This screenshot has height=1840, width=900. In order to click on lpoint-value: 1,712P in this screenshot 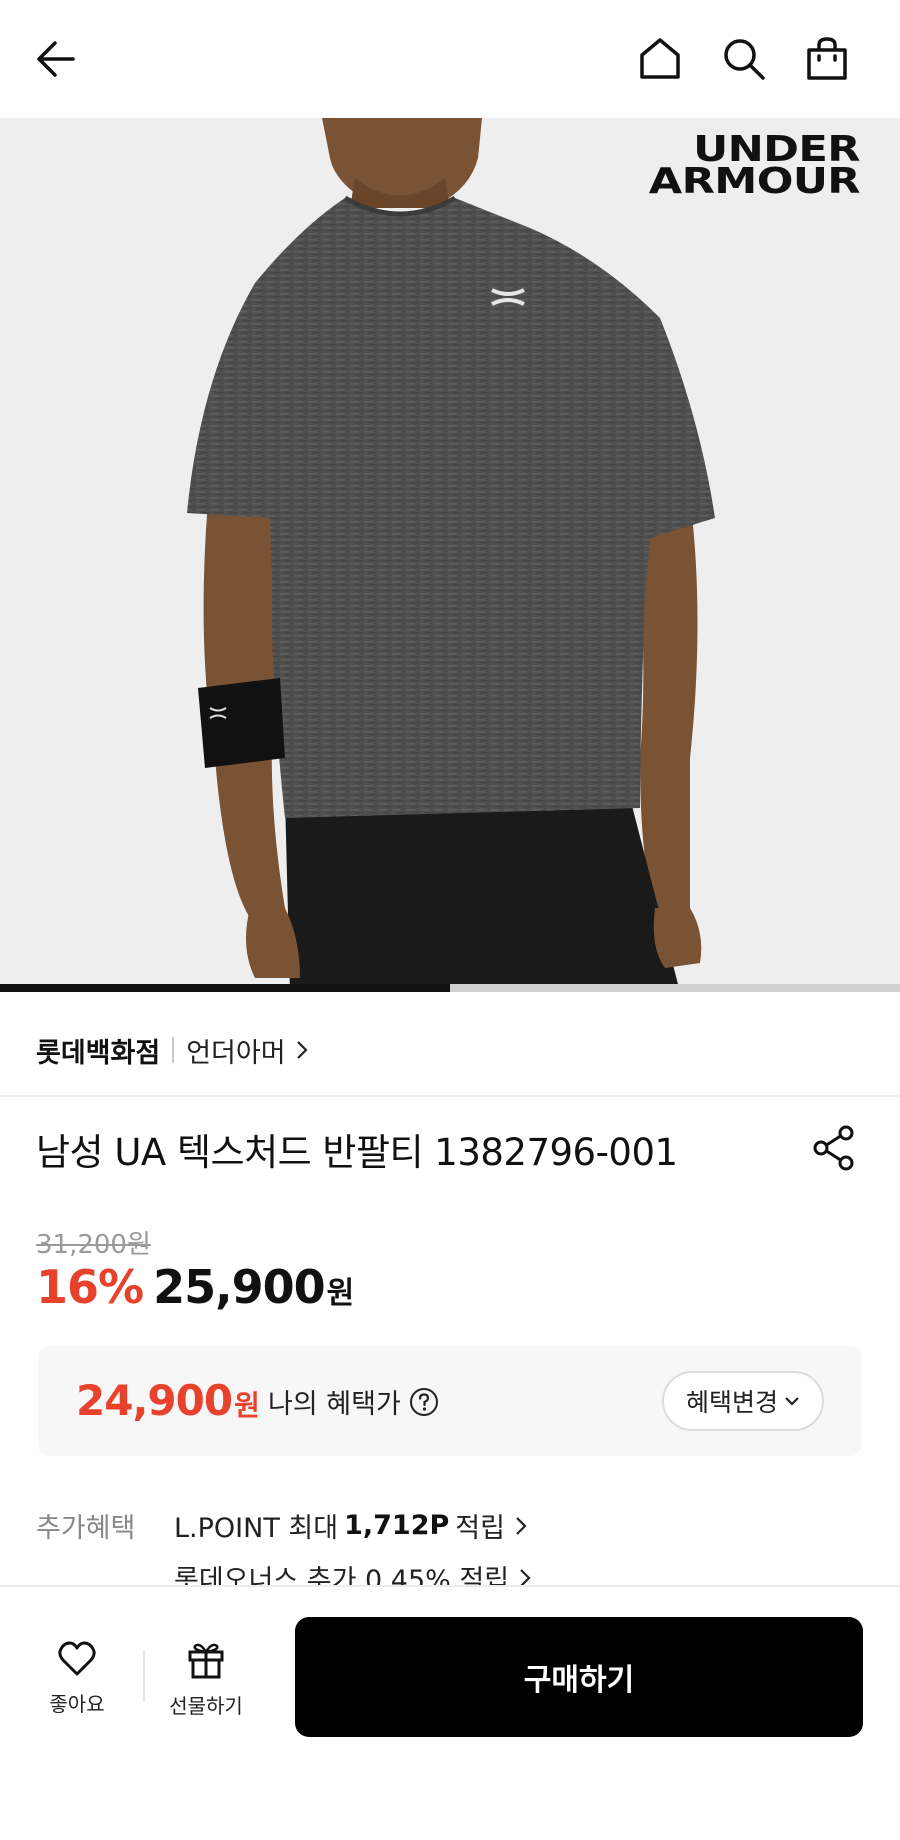, I will do `click(397, 1525)`.